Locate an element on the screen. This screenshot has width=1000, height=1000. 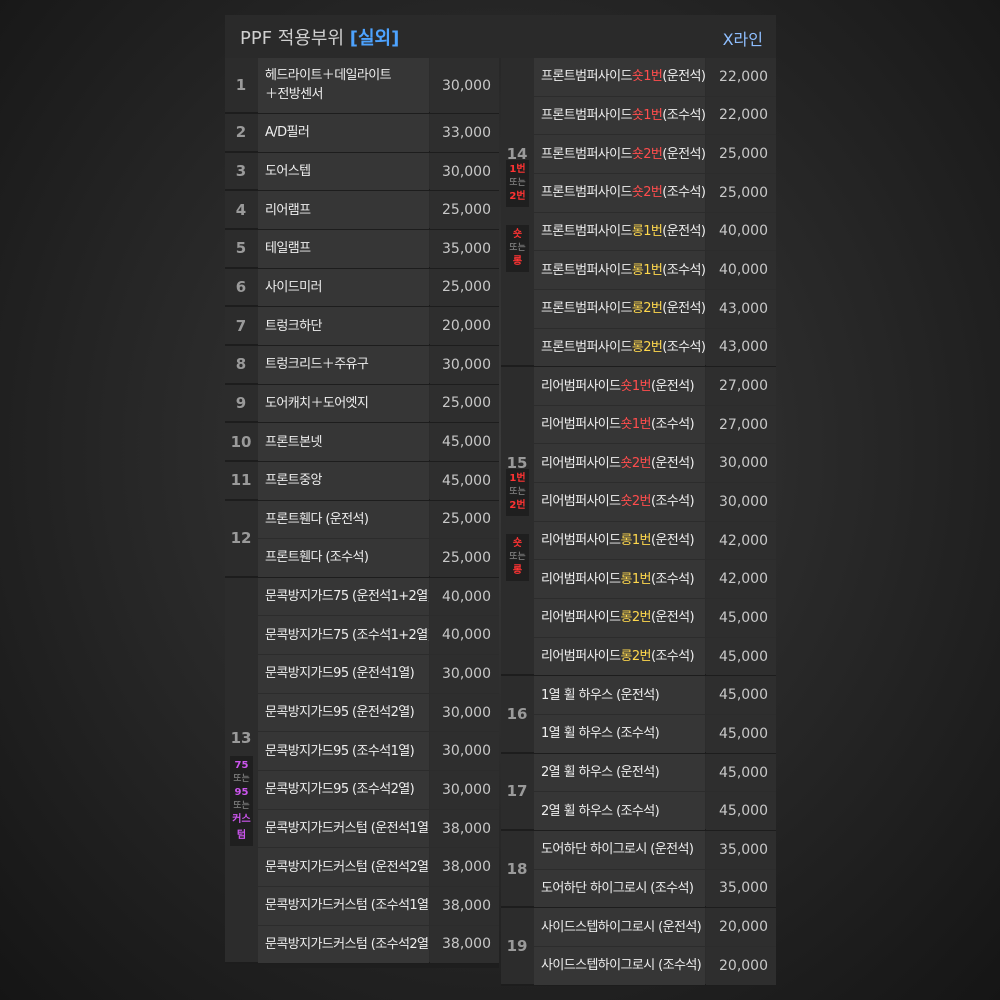
item-name: 사이드스텝하이그로시 (운전석) is located at coordinates (619, 927).